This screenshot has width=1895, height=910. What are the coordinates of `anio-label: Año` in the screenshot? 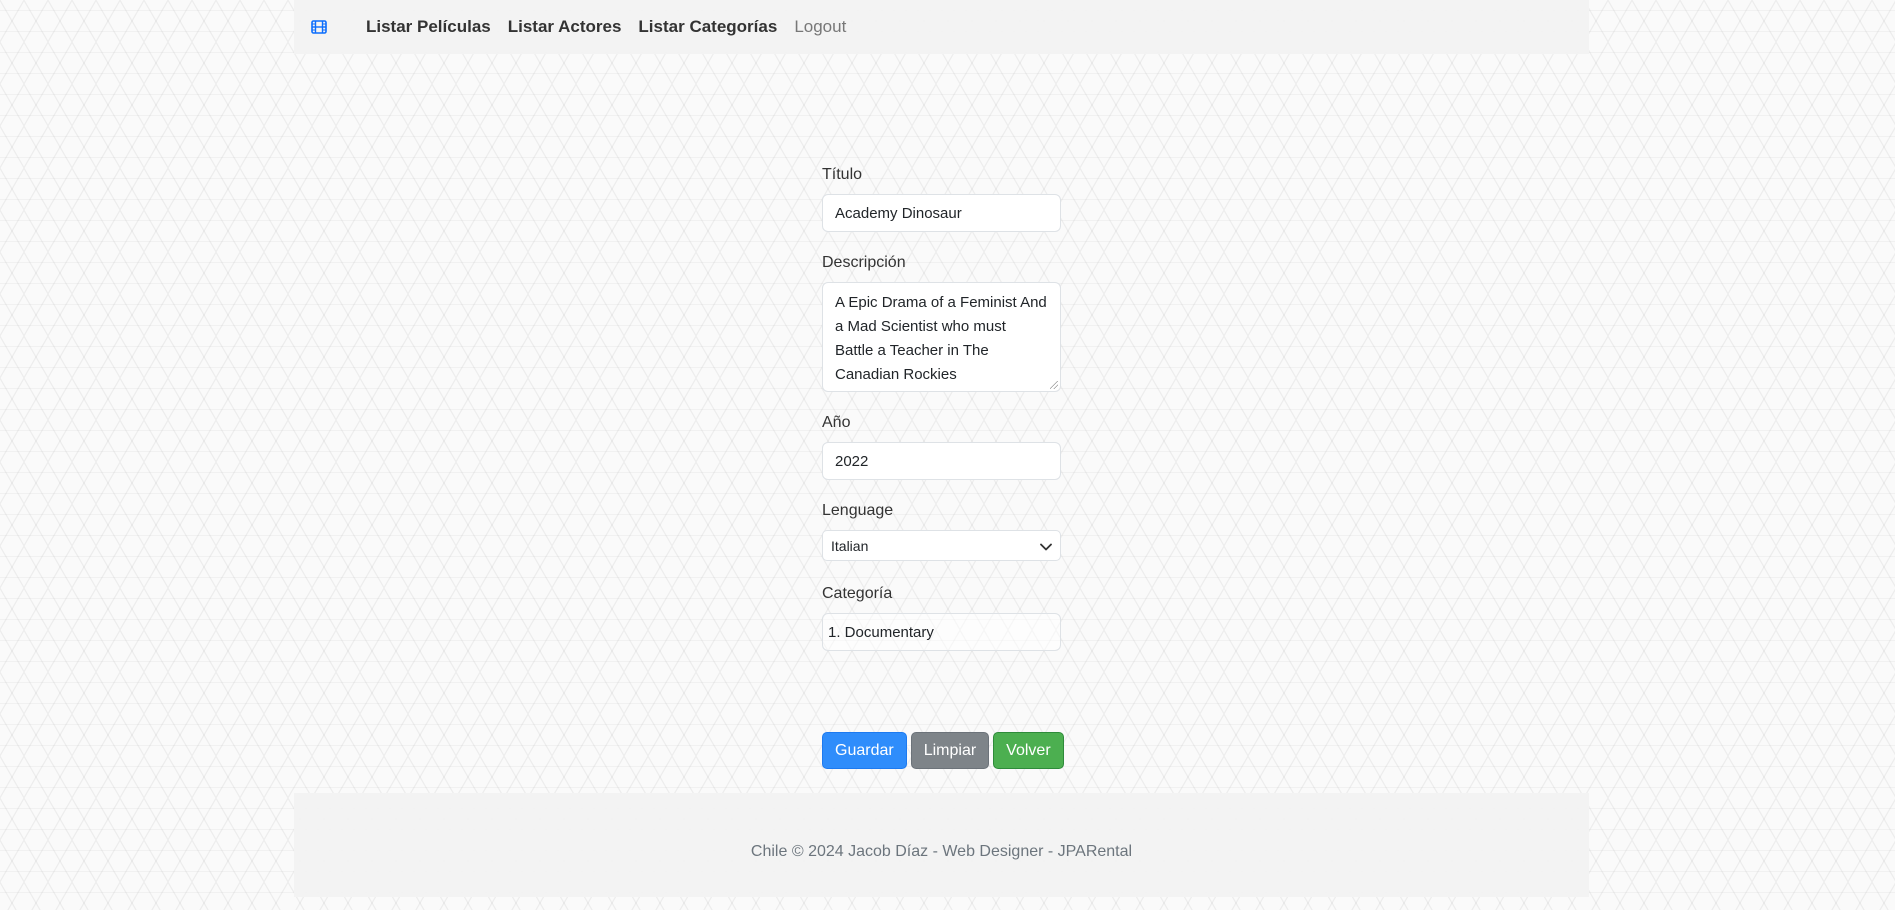 It's located at (836, 422).